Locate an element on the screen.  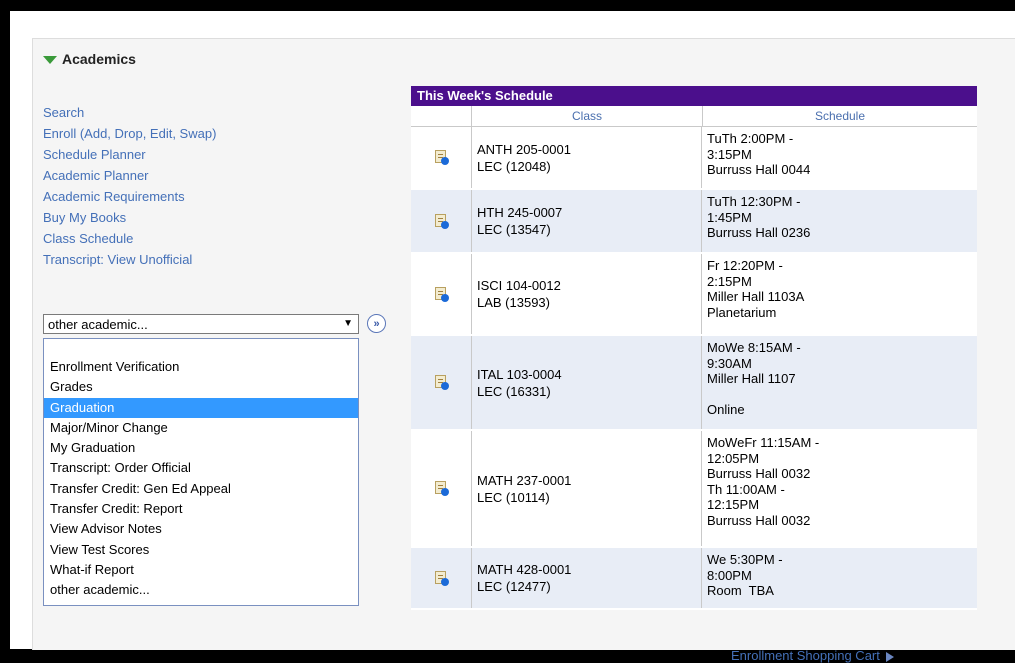
dropdown-option: Transfer Credit: Report is located at coordinates (201, 509).